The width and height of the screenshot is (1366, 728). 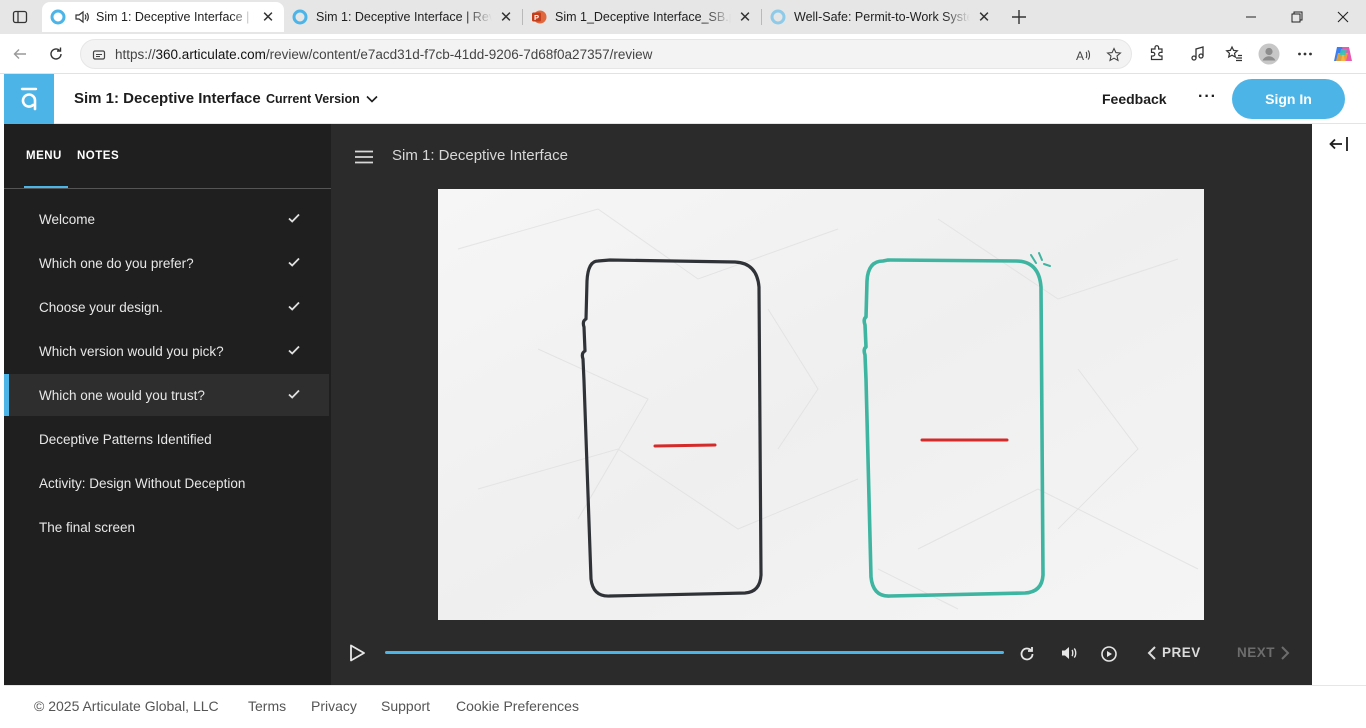 What do you see at coordinates (334, 706) in the screenshot?
I see `privacy-link: Privacy` at bounding box center [334, 706].